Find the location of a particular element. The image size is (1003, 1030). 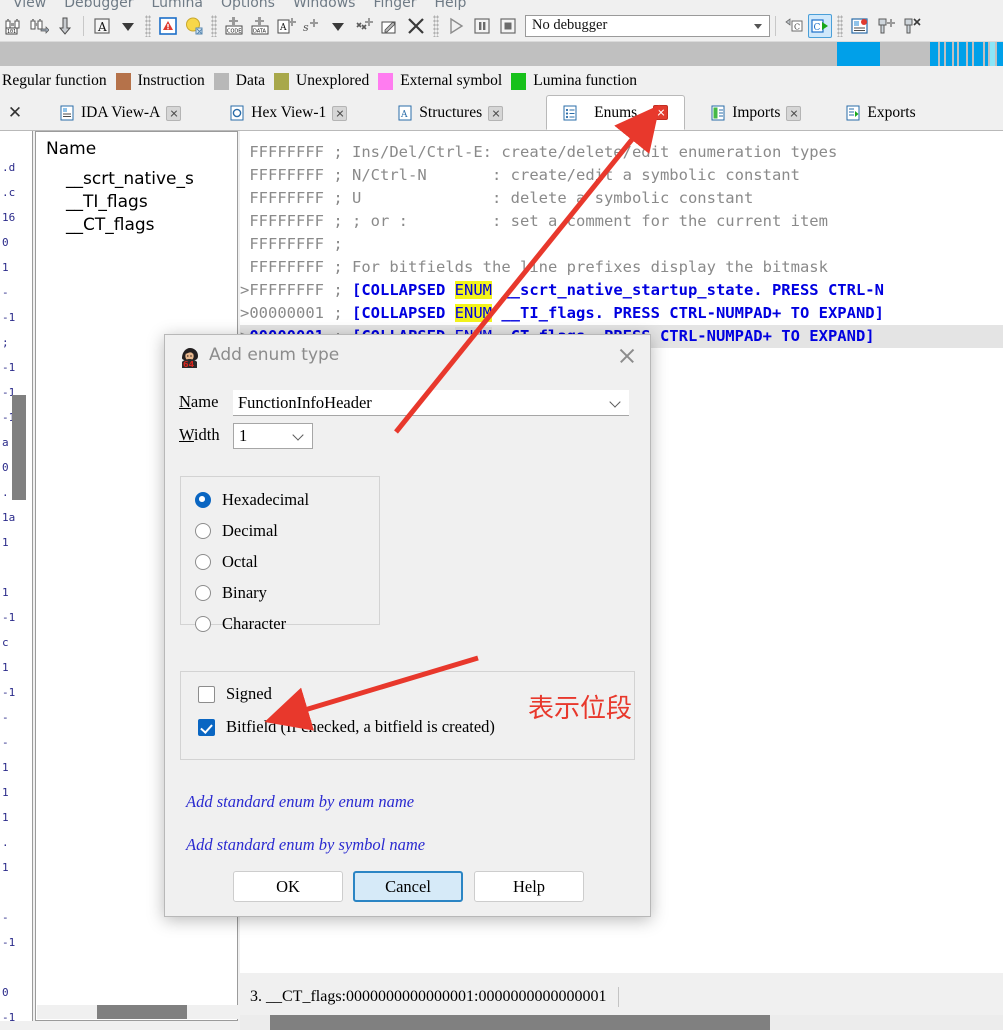

radio-row-binary: Binary is located at coordinates (231, 593).